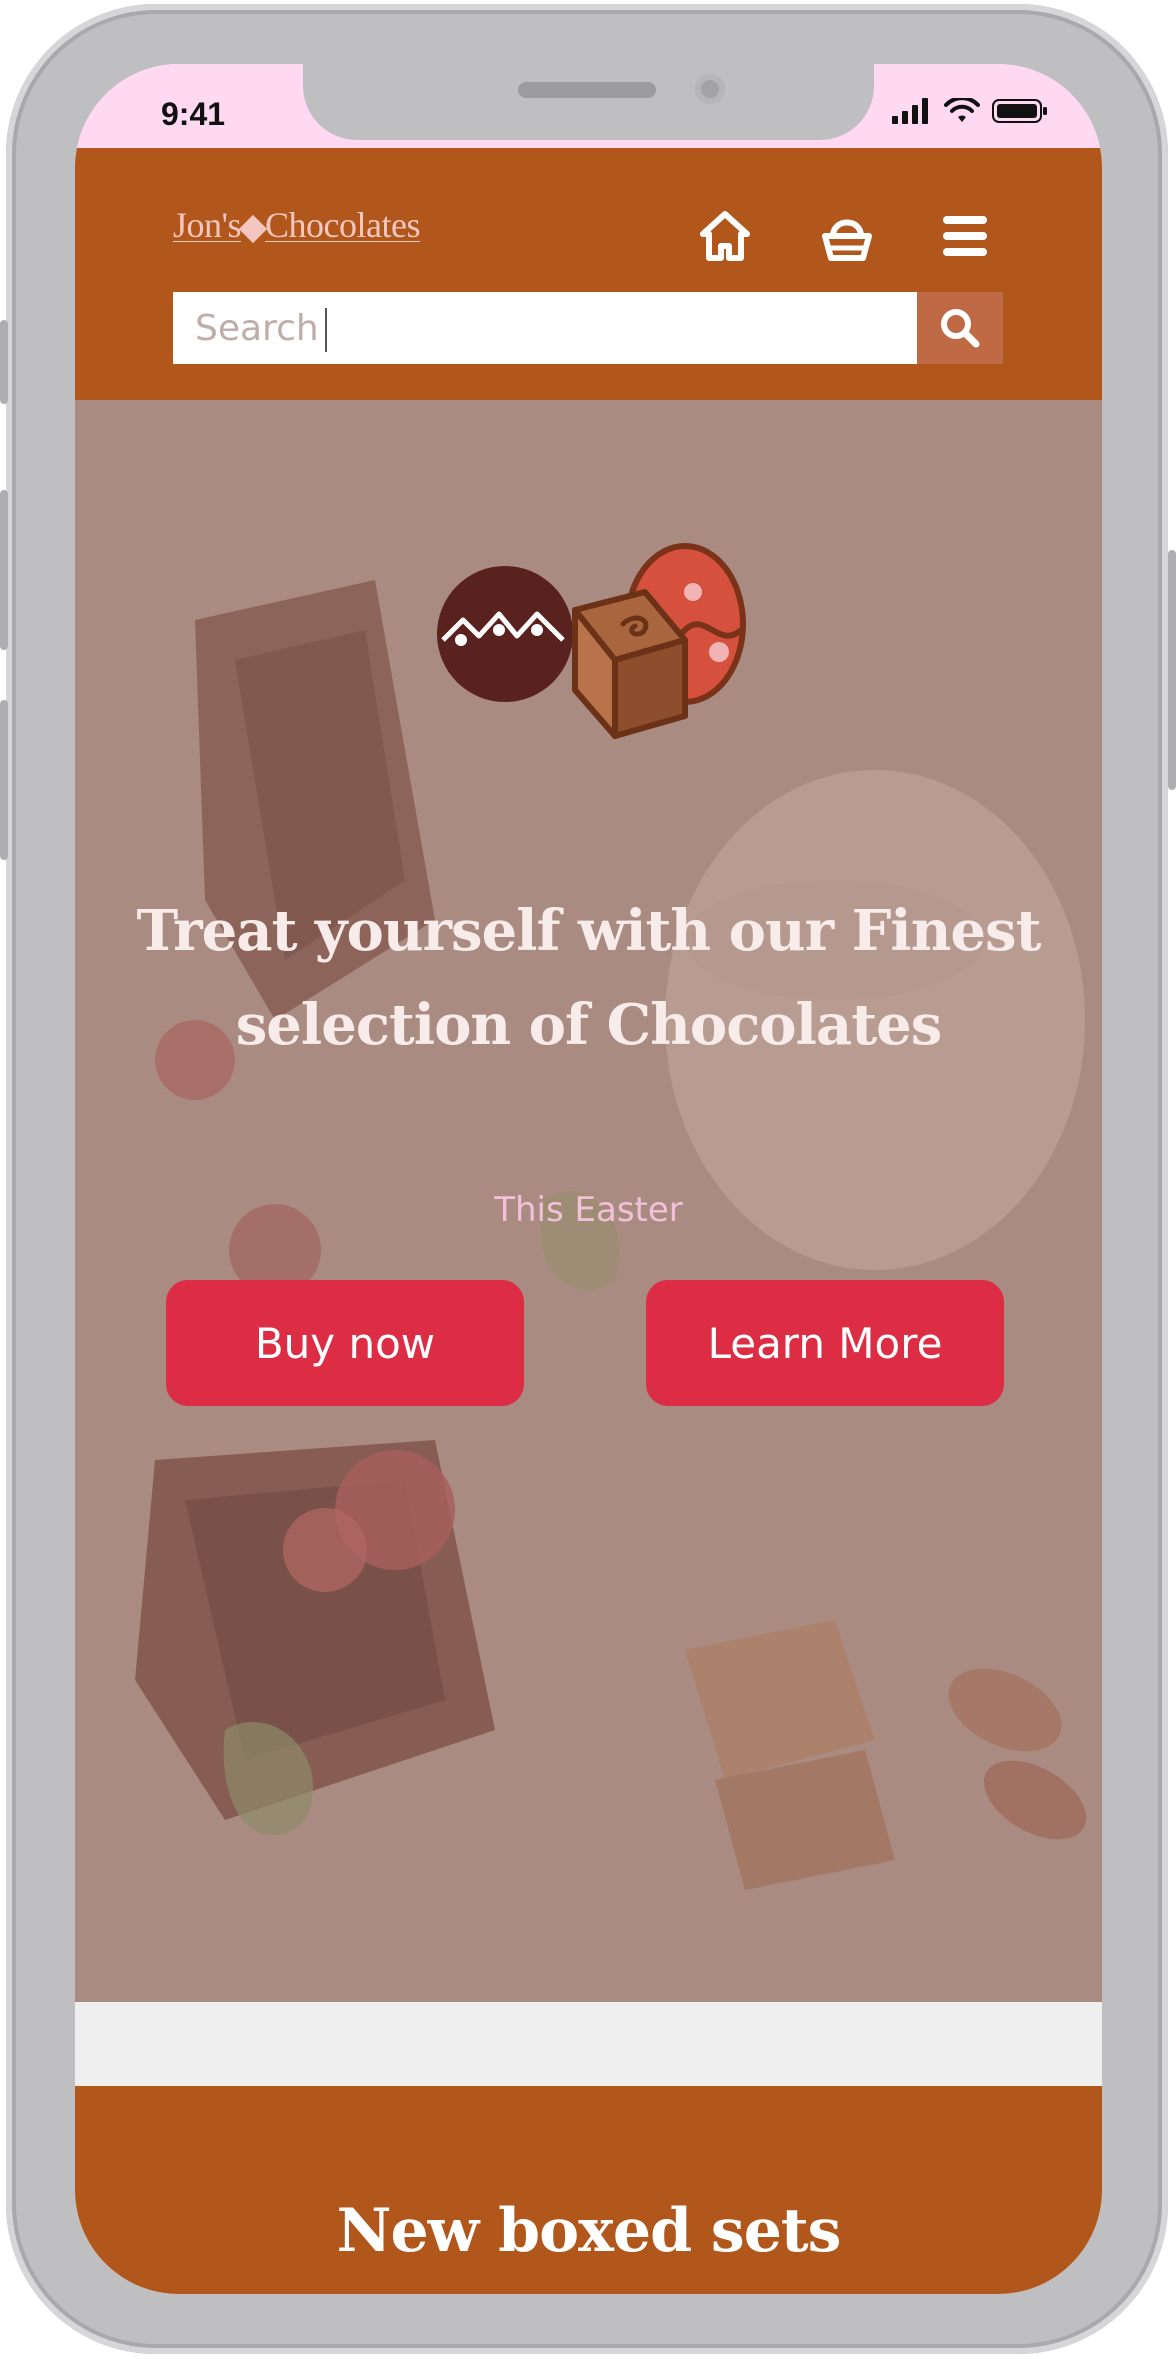 This screenshot has height=2359, width=1176. I want to click on status-icons, so click(970, 111).